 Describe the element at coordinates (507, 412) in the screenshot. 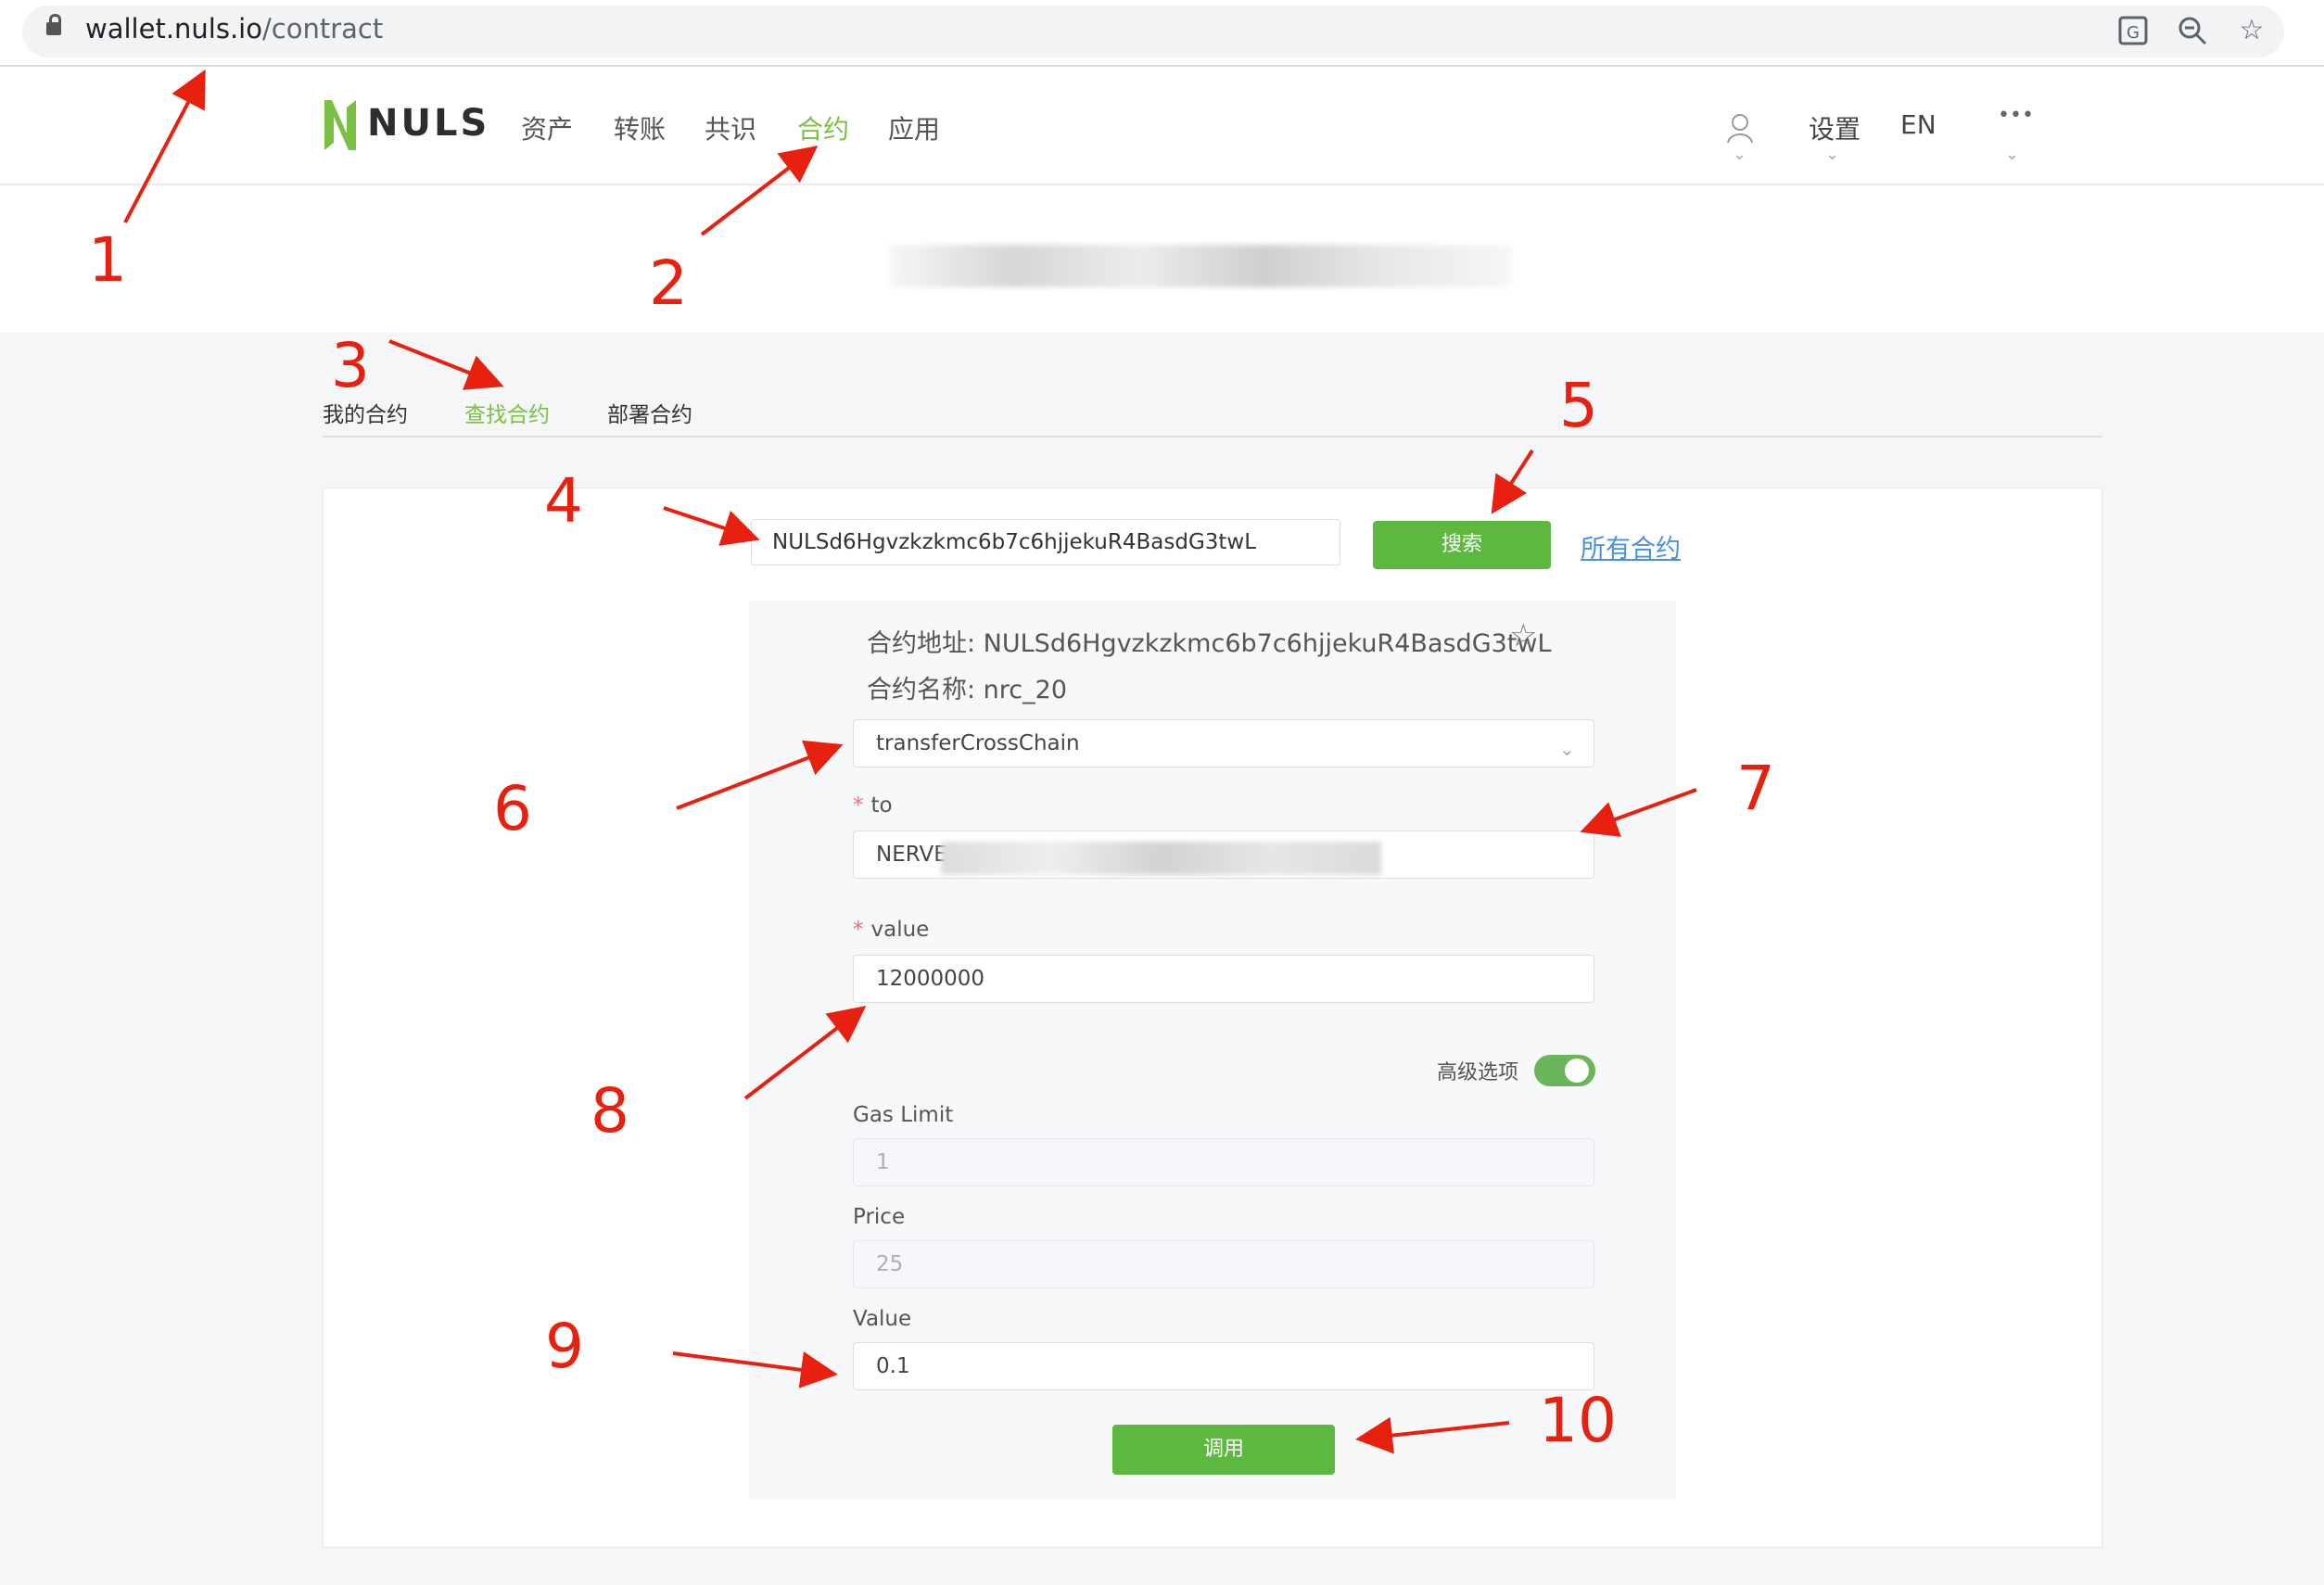

I see `tab-find-contract: 查找合约` at that location.